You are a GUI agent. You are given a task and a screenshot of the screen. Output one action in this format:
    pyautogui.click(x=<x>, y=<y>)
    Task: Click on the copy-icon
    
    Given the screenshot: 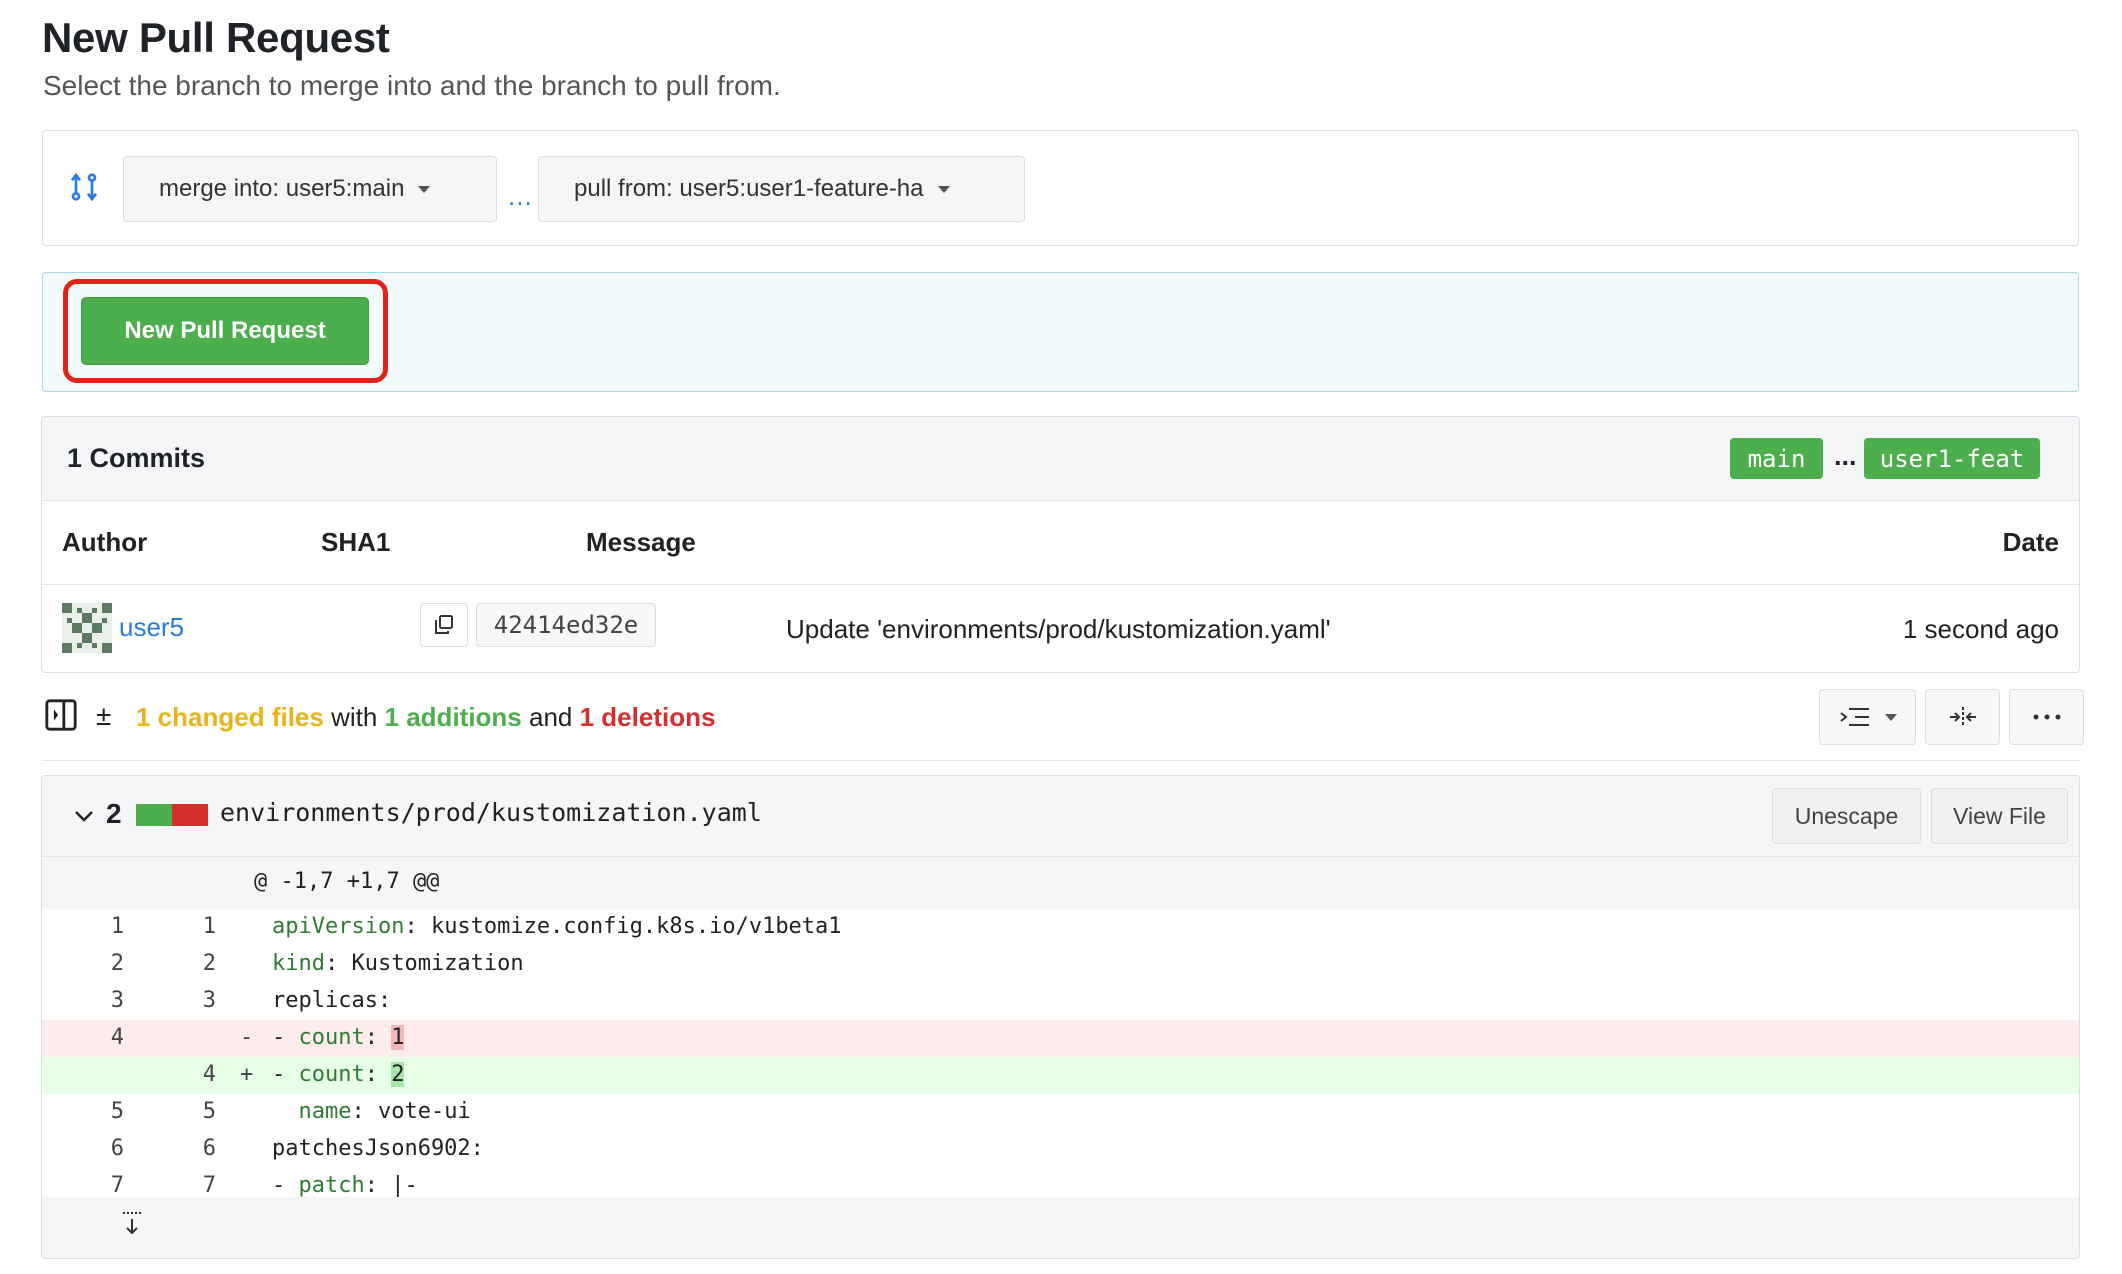 What is the action you would take?
    pyautogui.click(x=444, y=624)
    